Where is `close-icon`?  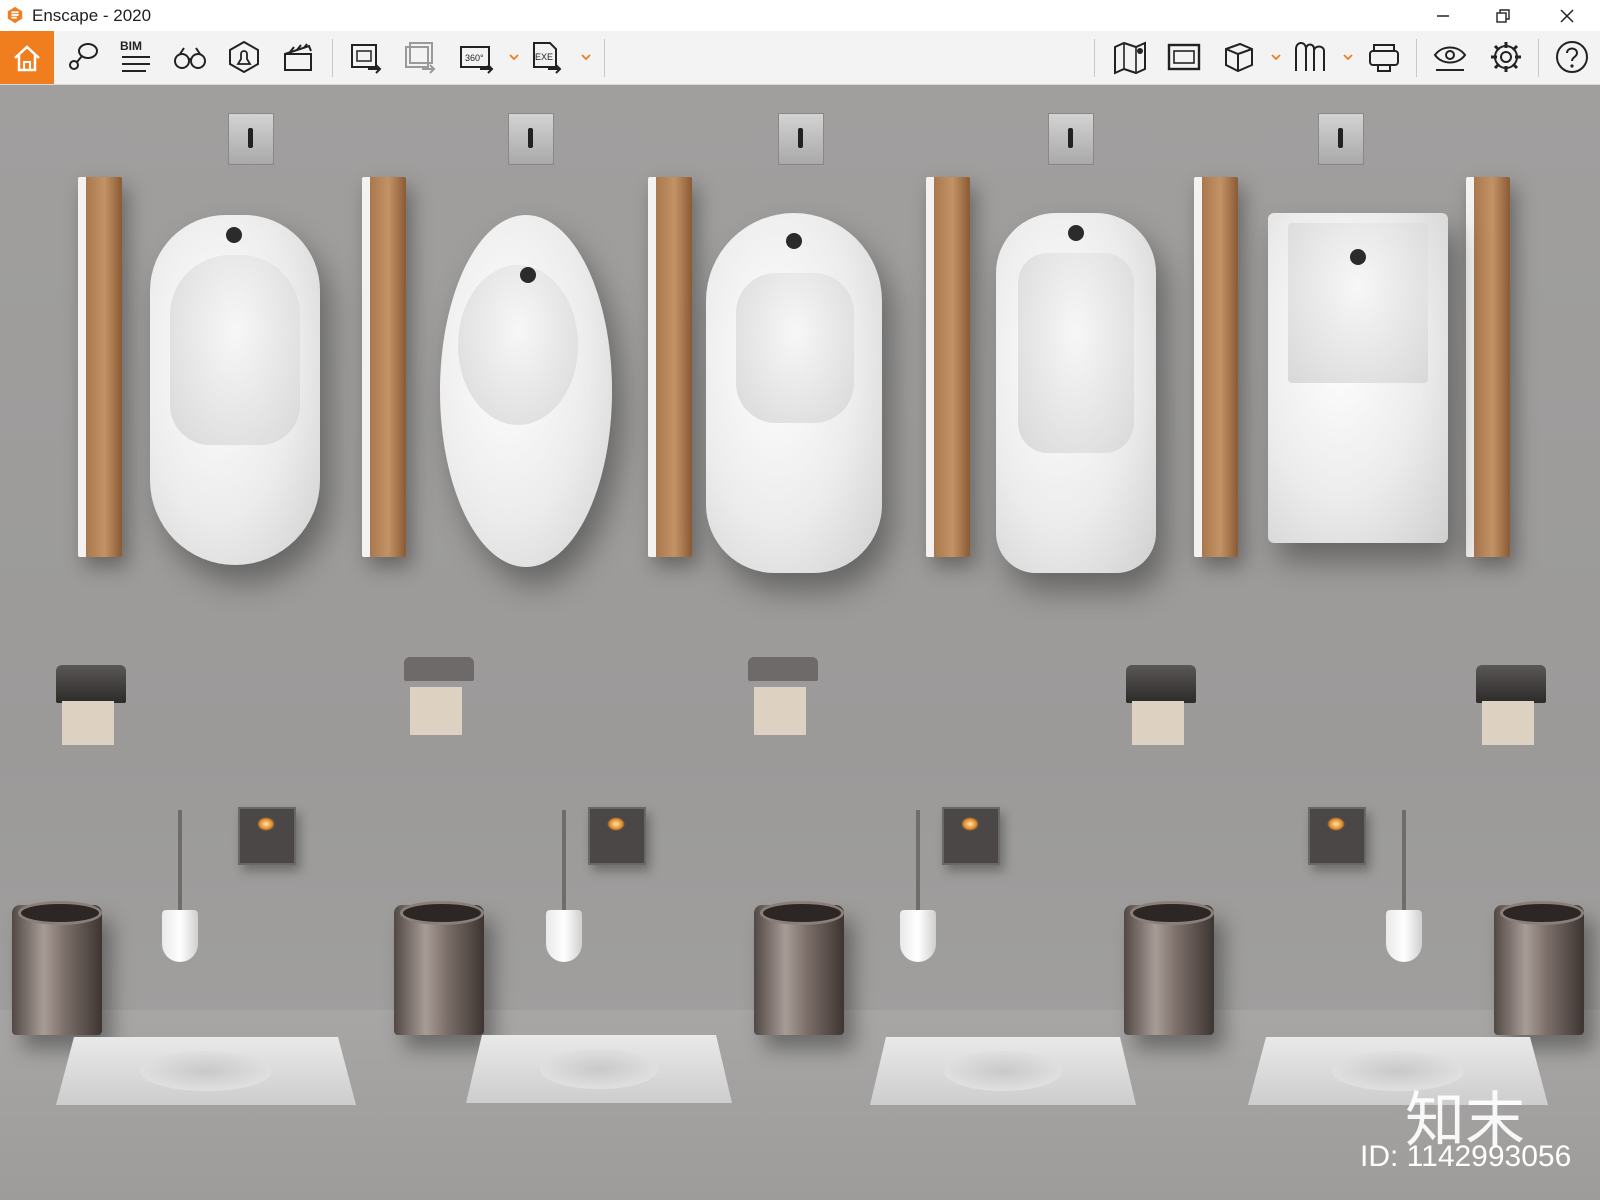
close-icon is located at coordinates (1567, 15).